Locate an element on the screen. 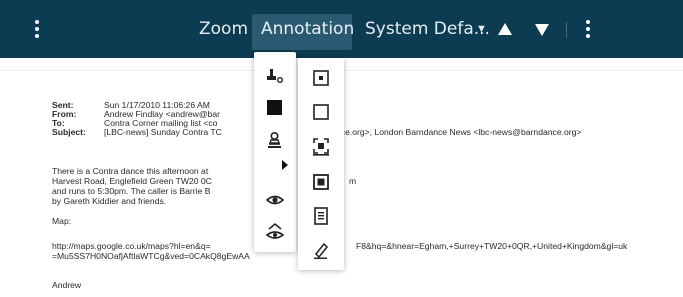 This screenshot has width=683, height=297. annotation-menu: Annotation is located at coordinates (307, 29).